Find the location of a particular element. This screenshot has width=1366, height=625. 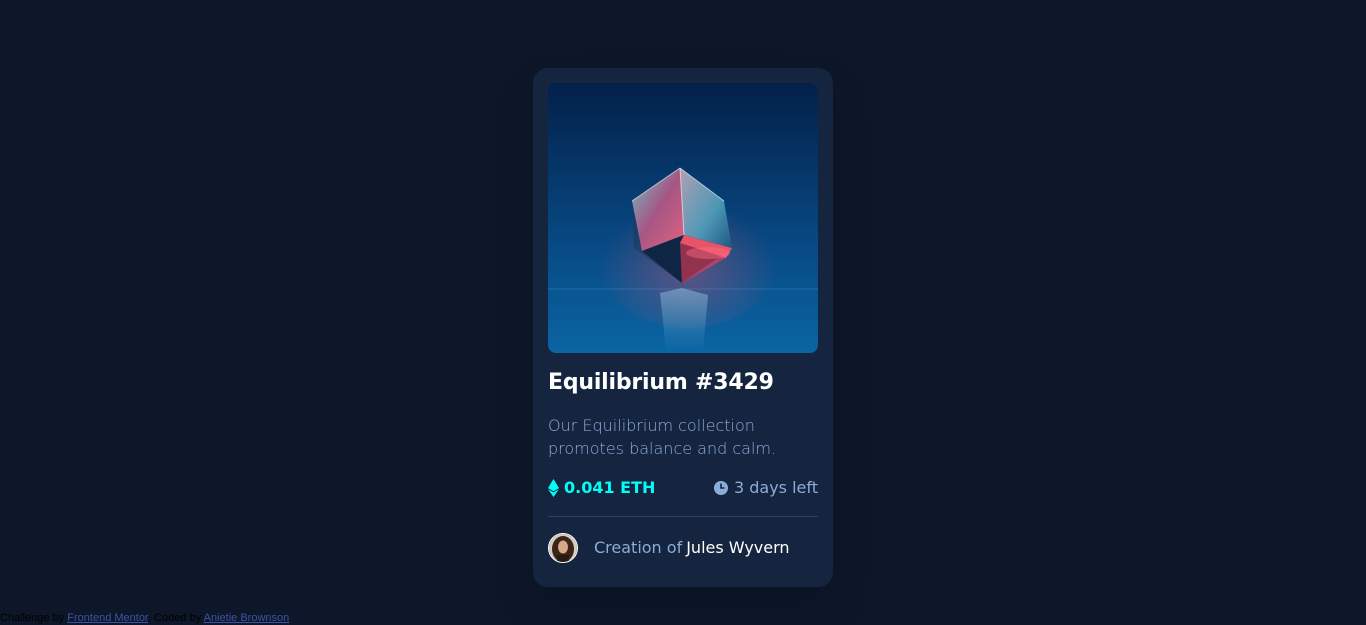

divider is located at coordinates (683, 516).